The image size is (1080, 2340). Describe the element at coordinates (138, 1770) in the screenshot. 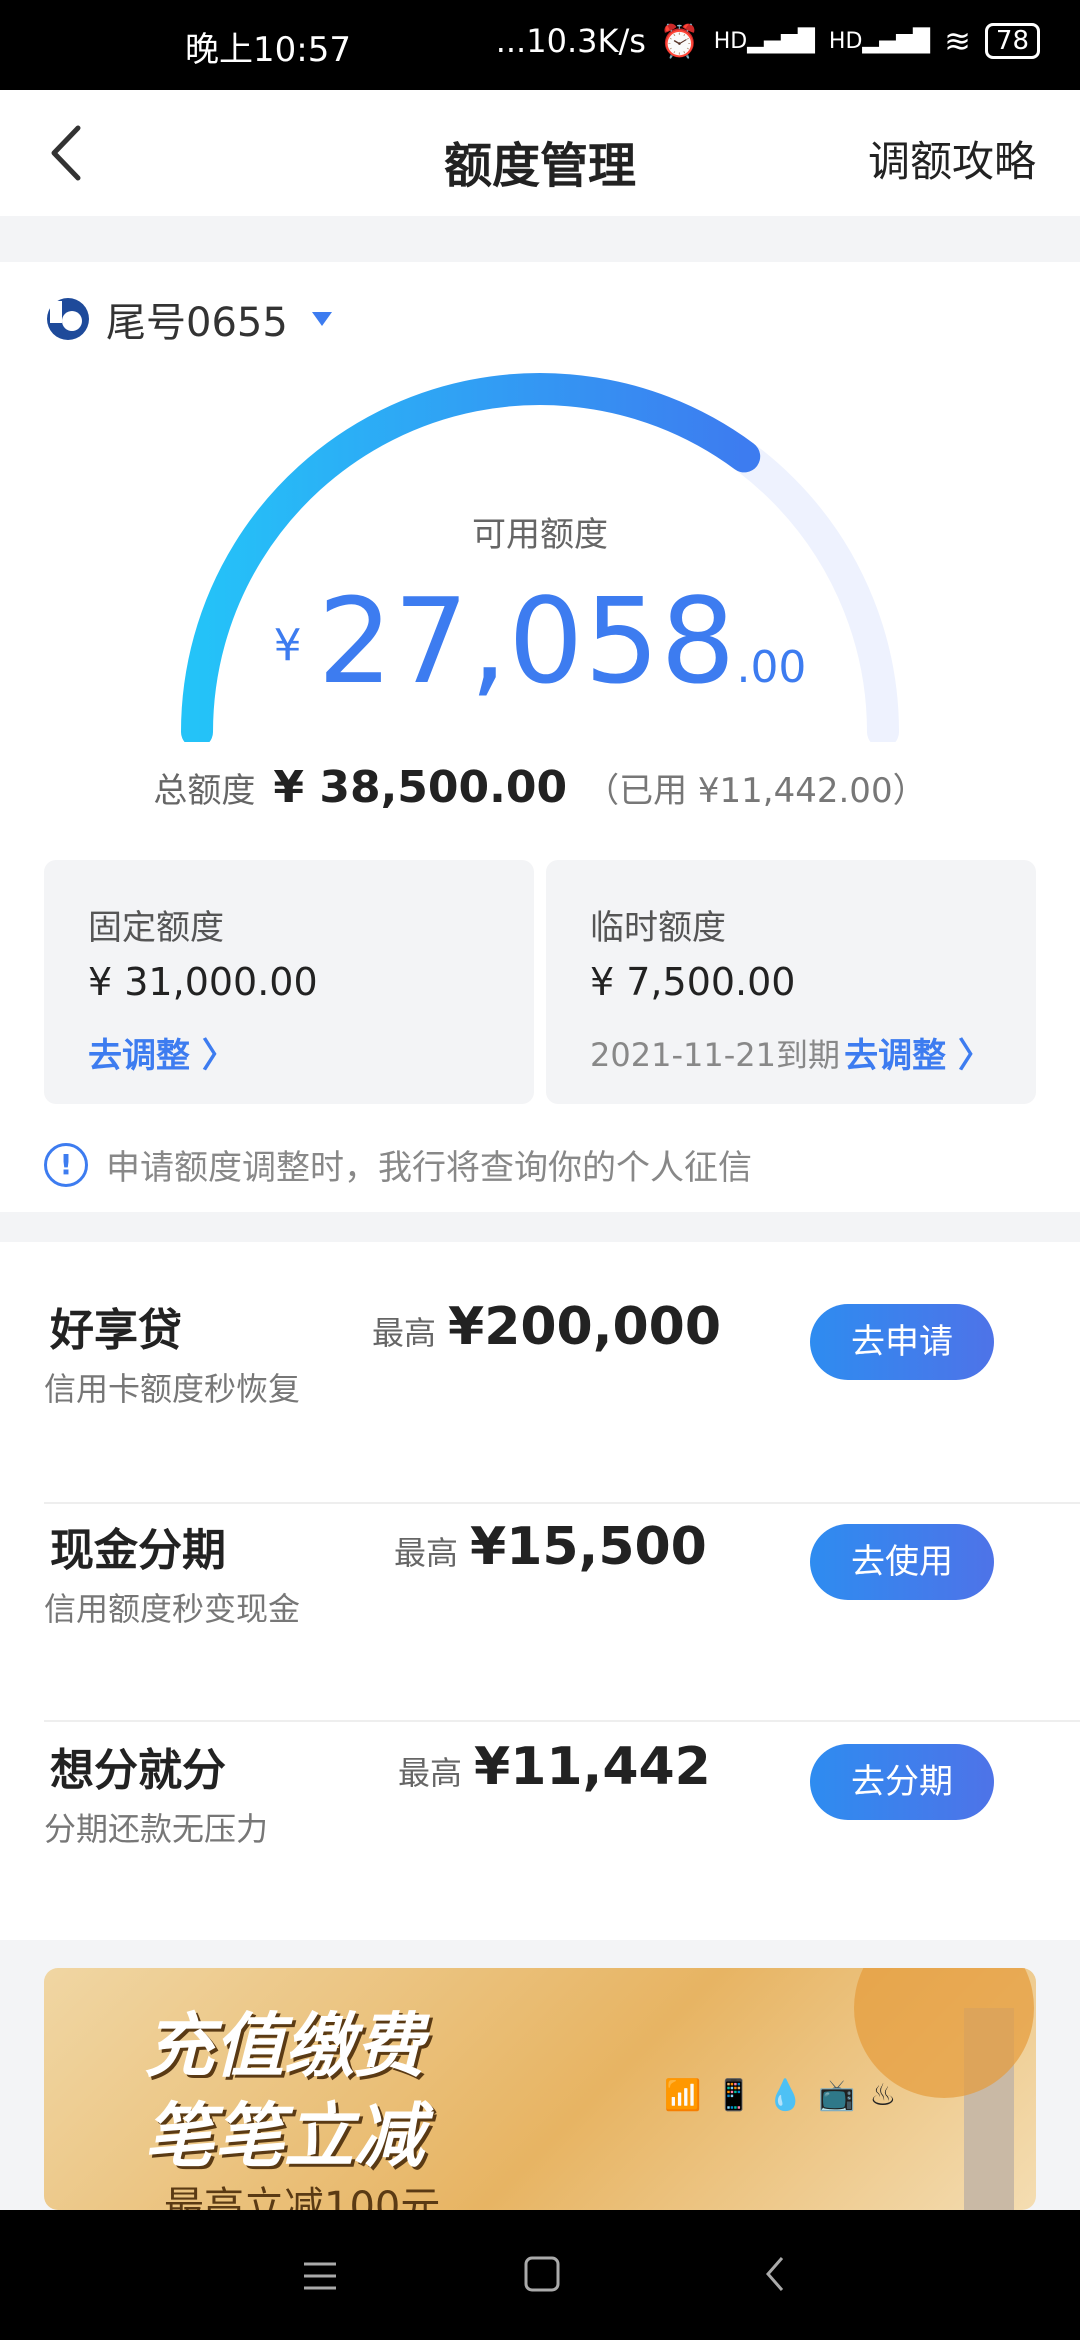

I see `product-name: 想分就分` at that location.